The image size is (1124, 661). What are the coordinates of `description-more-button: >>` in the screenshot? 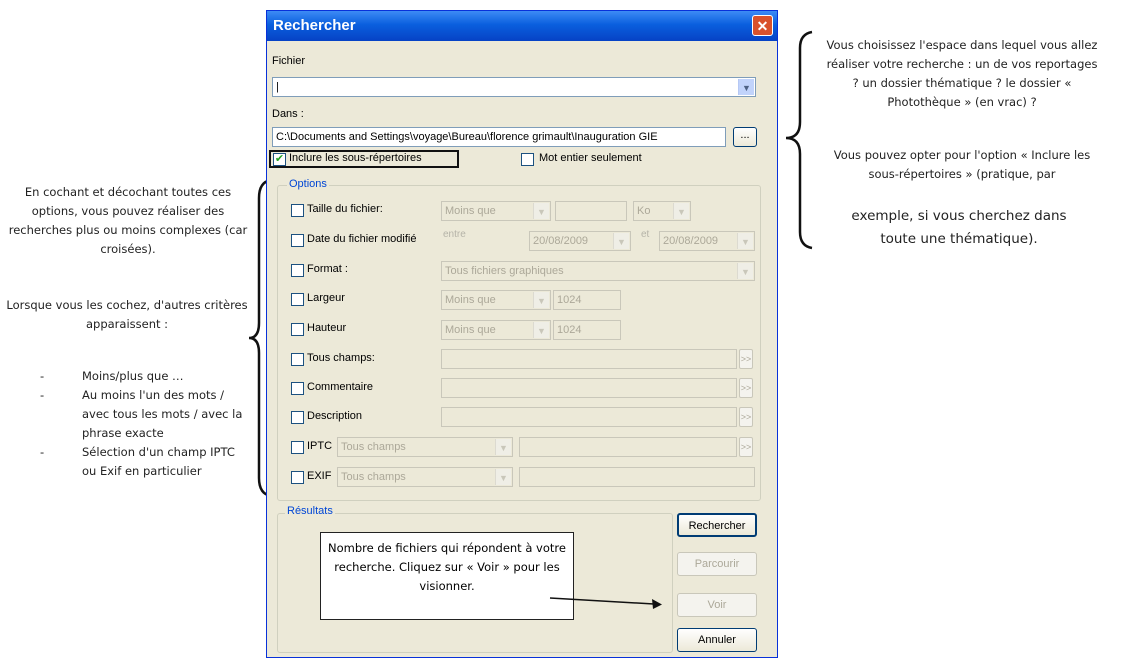 It's located at (746, 417).